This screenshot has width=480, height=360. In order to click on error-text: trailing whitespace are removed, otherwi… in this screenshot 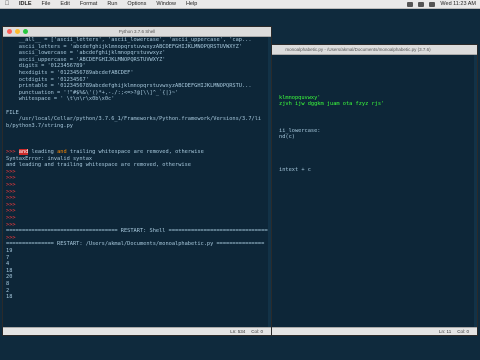, I will do `click(135, 152)`.